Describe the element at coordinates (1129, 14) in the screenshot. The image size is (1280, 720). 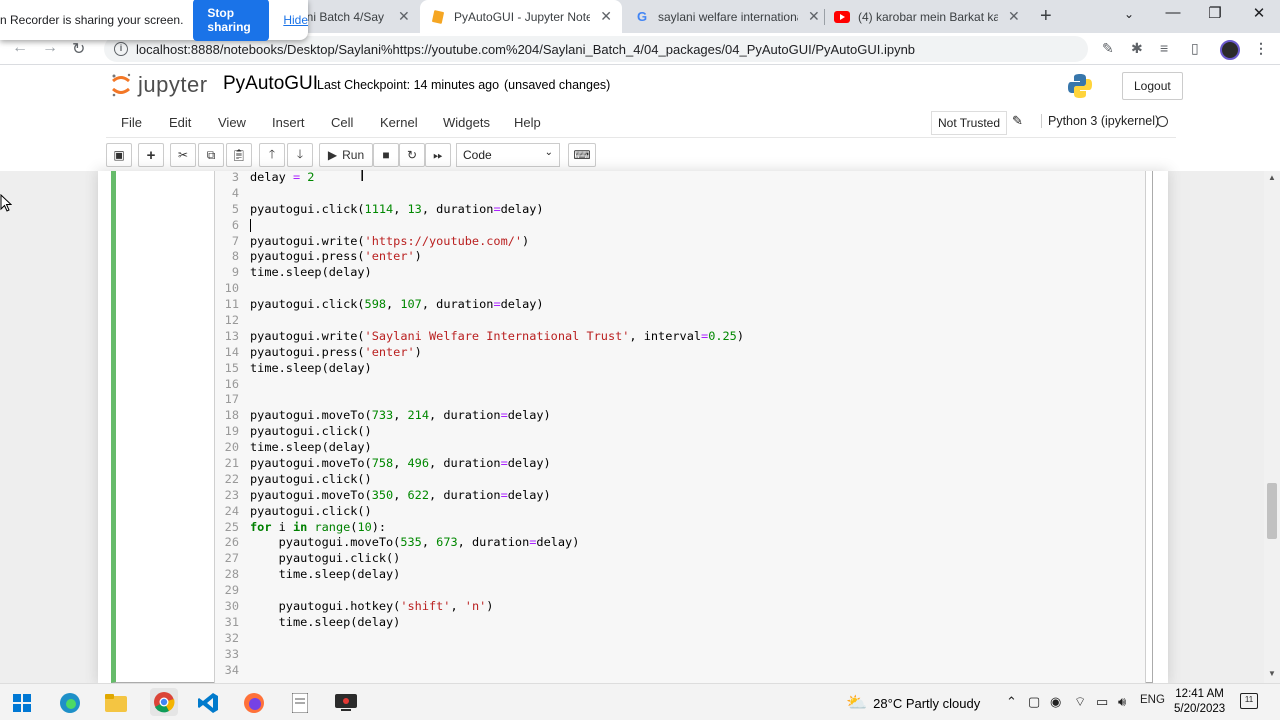
I see `tab-search-chevron-icon: ⌄` at that location.